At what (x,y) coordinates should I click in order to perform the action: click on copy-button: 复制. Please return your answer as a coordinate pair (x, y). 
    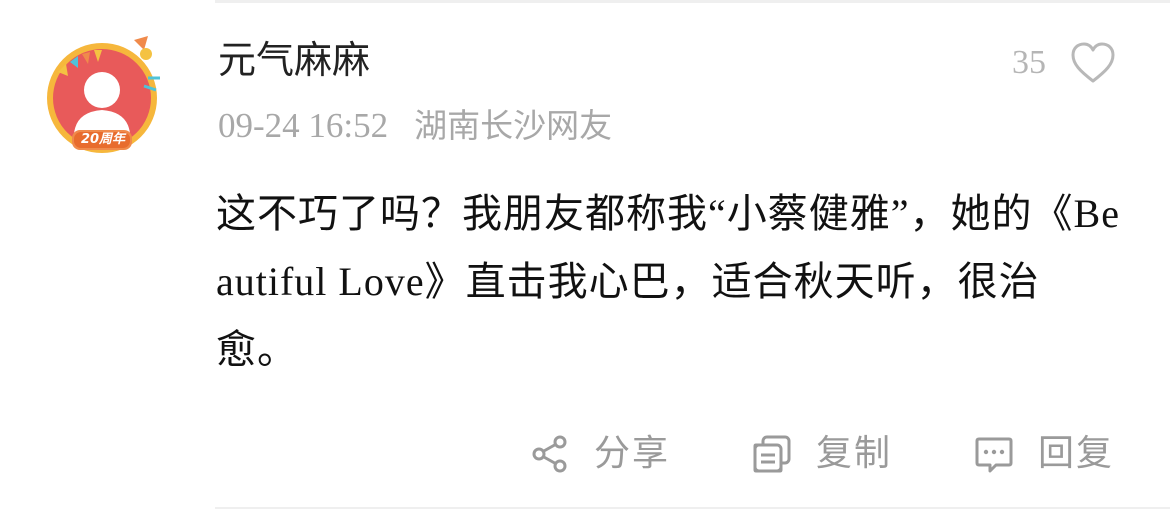
    Looking at the image, I should click on (822, 454).